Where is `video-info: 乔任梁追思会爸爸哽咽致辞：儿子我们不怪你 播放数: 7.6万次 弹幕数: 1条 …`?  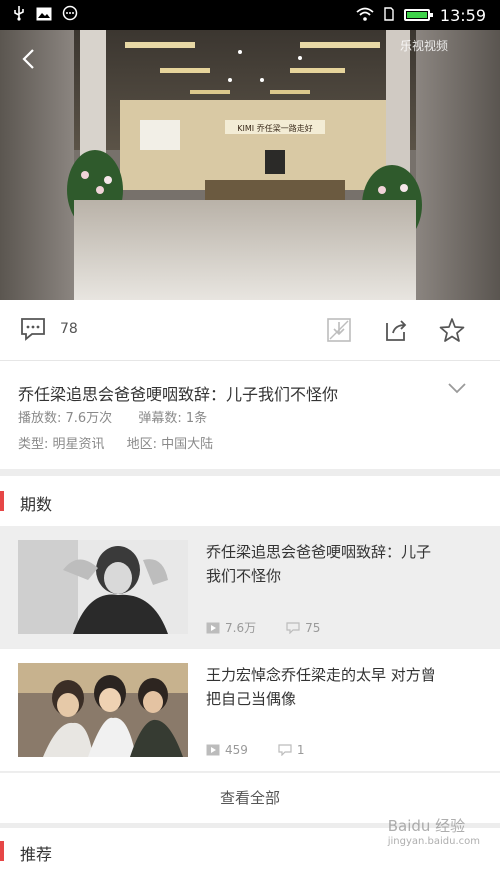
video-info: 乔任梁追思会爸爸哽咽致辞：儿子我们不怪你 播放数: 7.6万次 弹幕数: 1条 … is located at coordinates (250, 415).